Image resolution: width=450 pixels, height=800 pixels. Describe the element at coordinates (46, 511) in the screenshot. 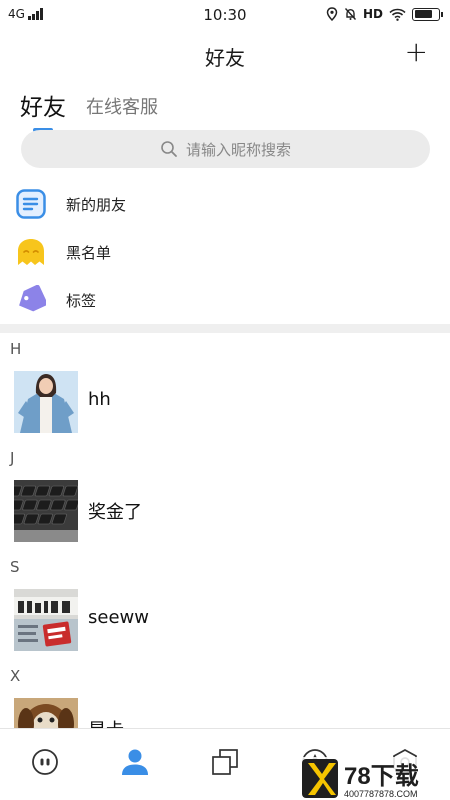

I see `avatar-keyboard-photo` at that location.